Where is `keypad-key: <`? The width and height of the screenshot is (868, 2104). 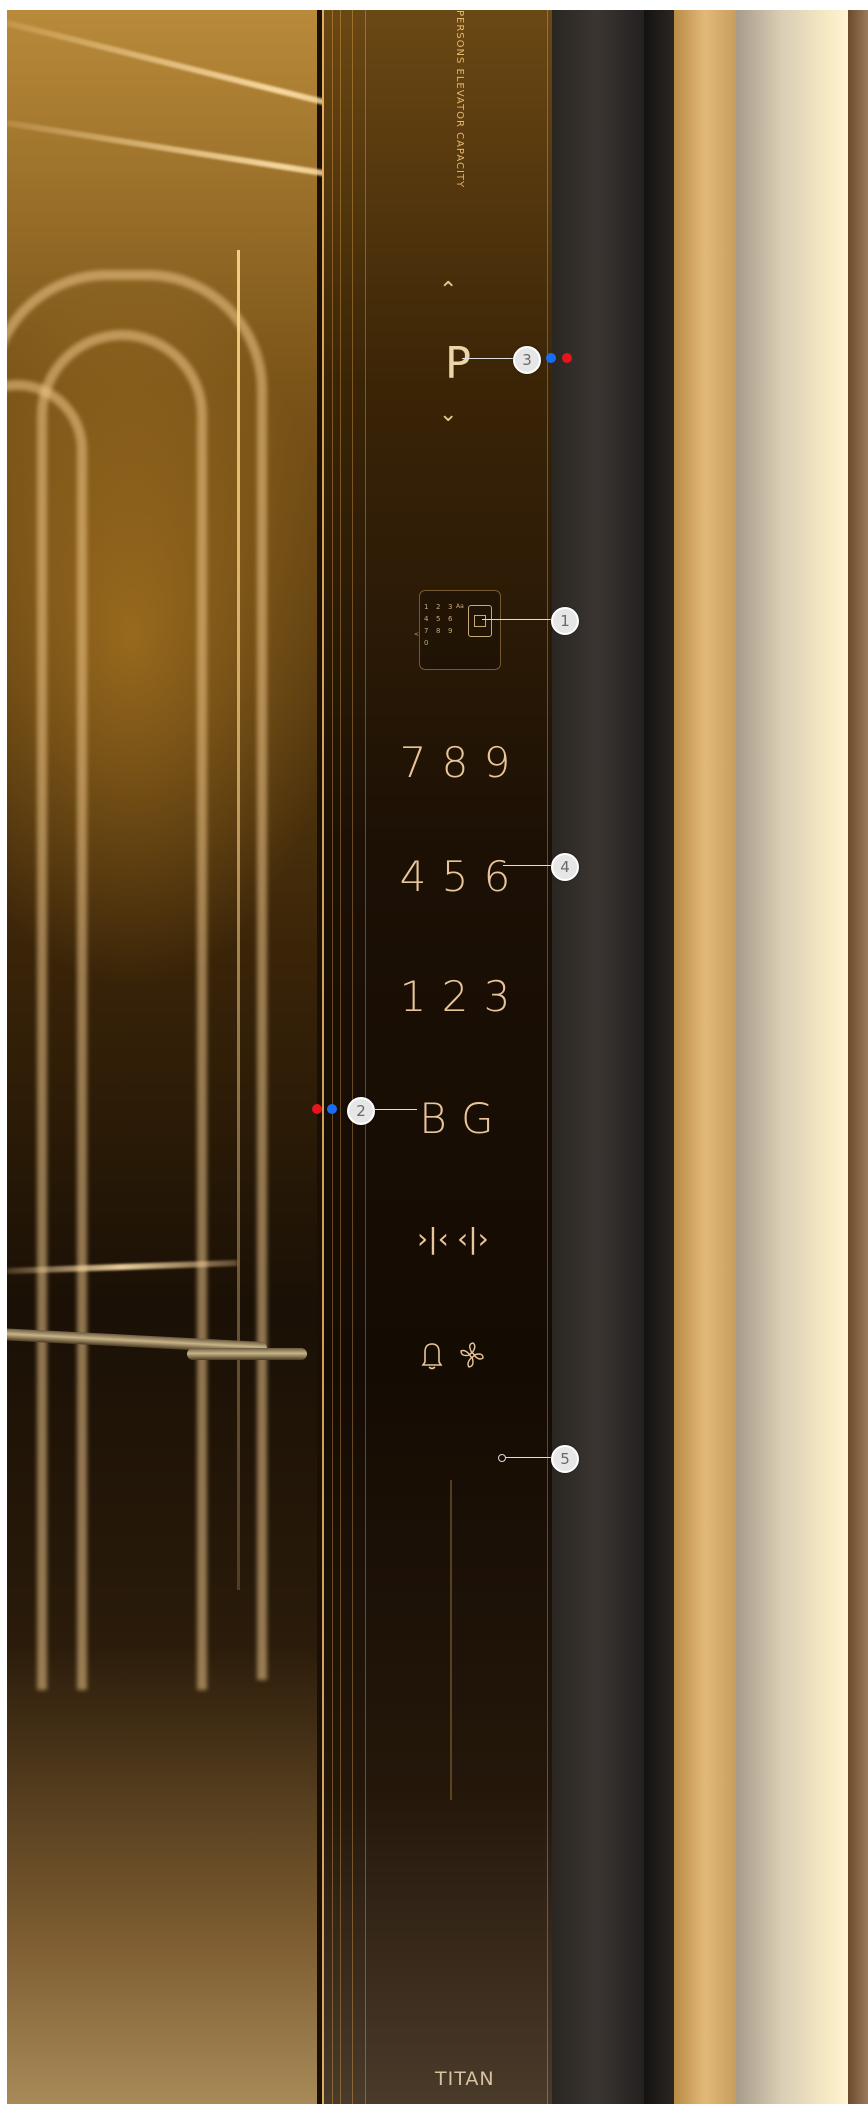 keypad-key: < is located at coordinates (416, 634).